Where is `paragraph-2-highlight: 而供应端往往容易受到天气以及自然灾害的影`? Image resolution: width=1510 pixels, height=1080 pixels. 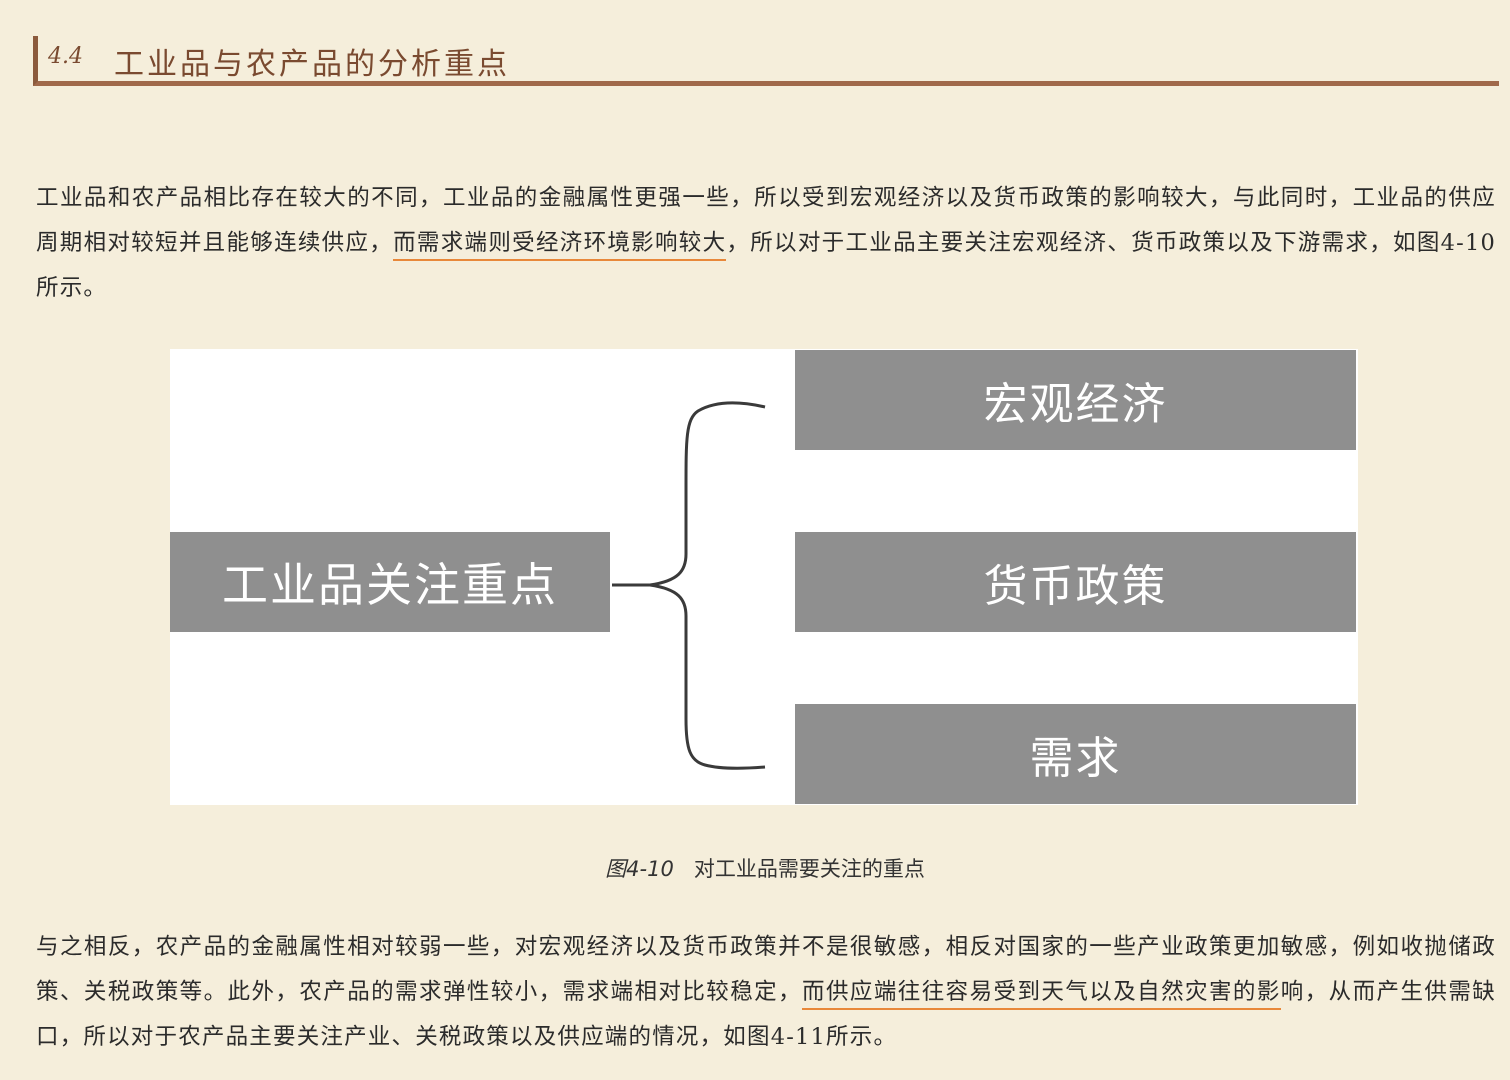 paragraph-2-highlight: 而供应端往往容易受到天气以及自然灾害的影 is located at coordinates (1041, 994).